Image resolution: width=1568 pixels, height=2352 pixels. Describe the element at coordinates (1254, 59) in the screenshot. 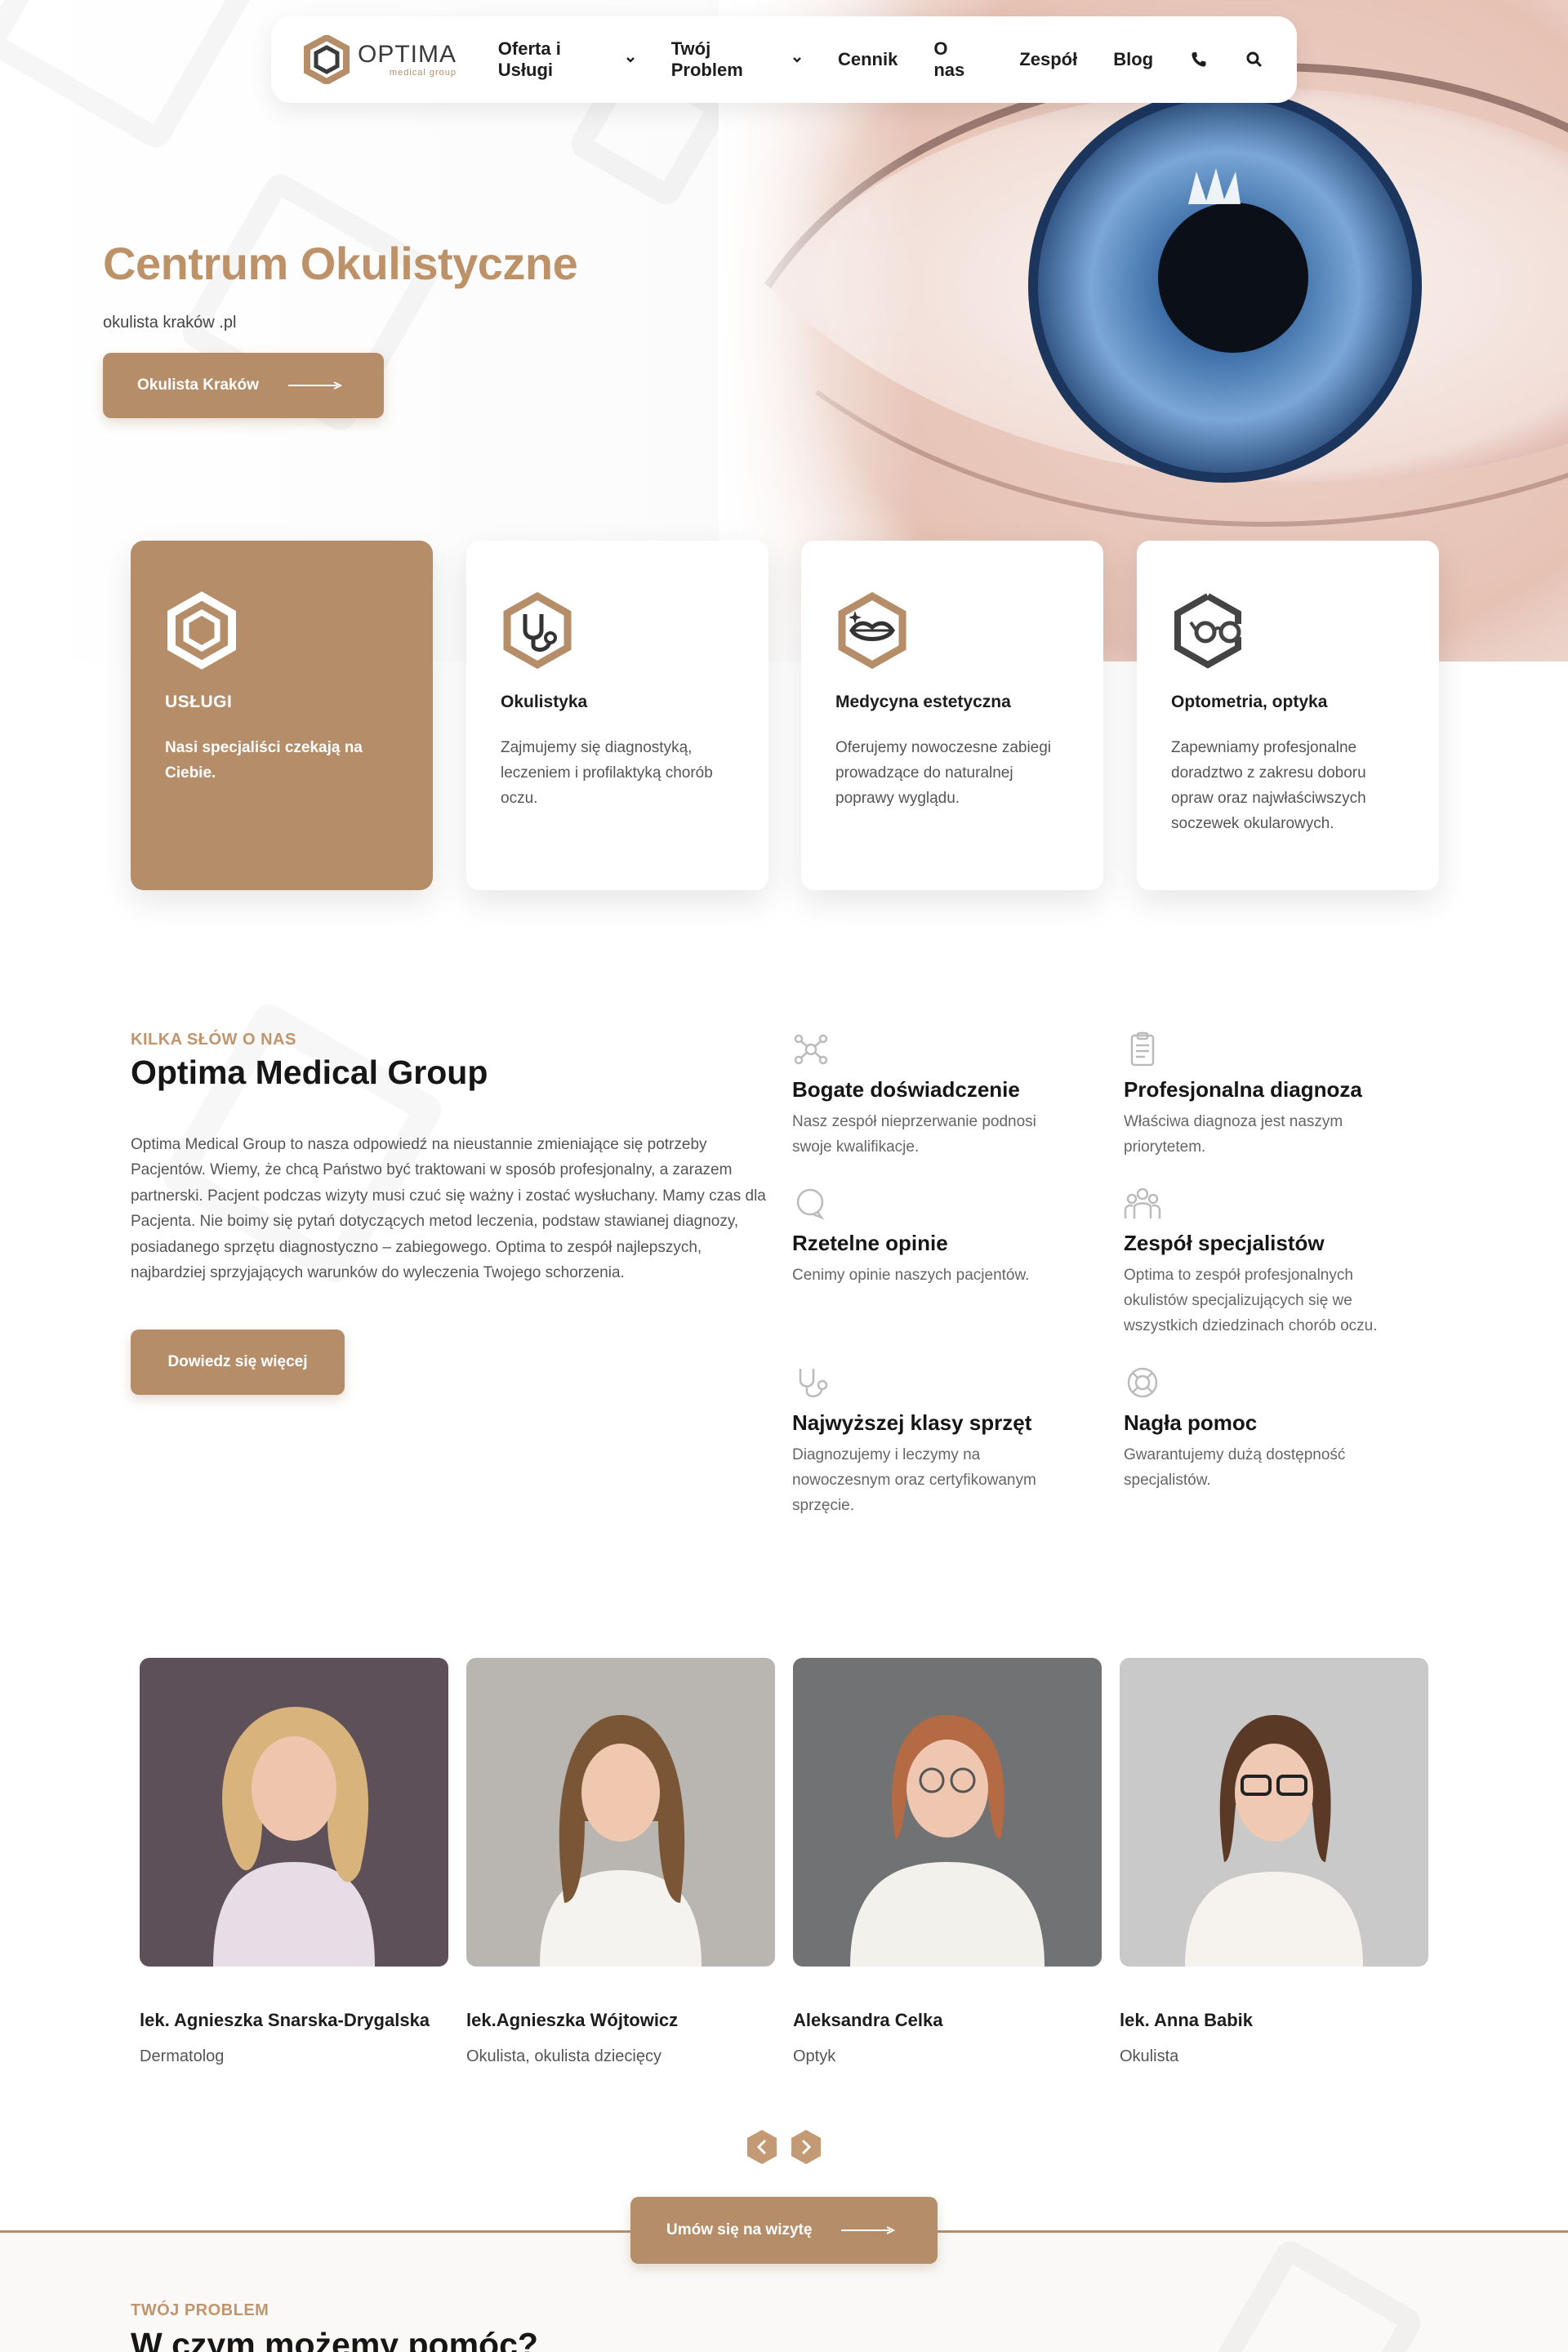

I see `search-icon` at that location.